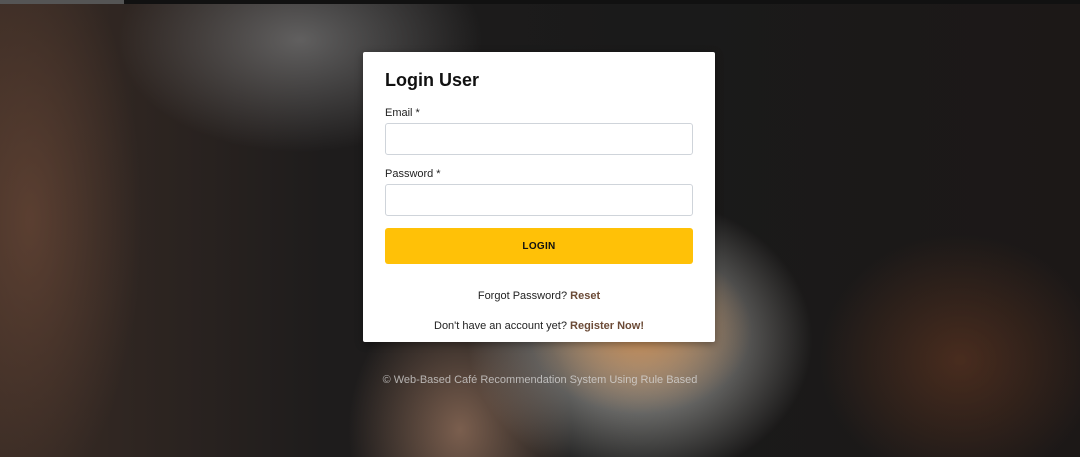  What do you see at coordinates (539, 246) in the screenshot?
I see `login-button: LOGIN` at bounding box center [539, 246].